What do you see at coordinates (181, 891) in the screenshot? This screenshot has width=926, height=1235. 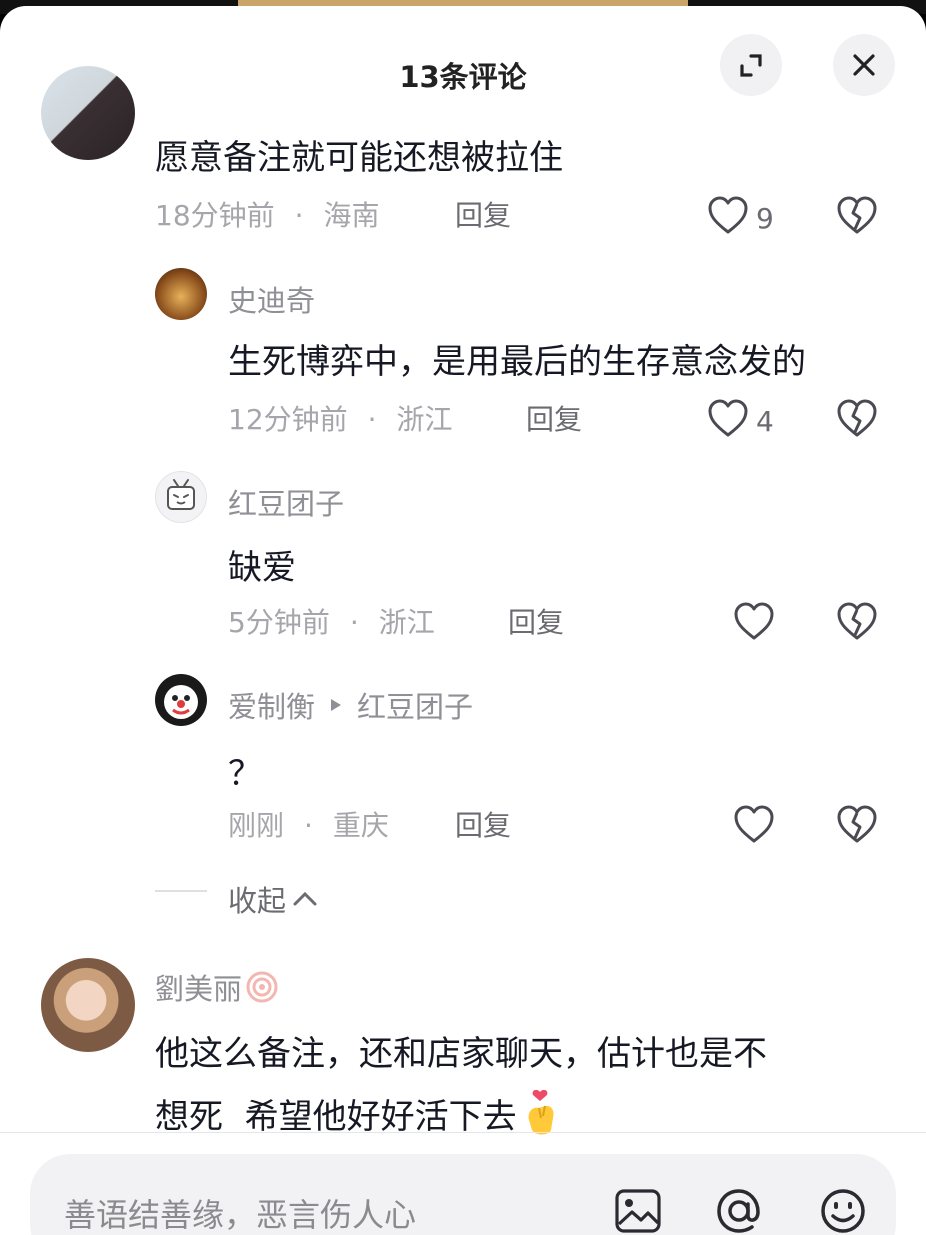 I see `collapse-divider` at bounding box center [181, 891].